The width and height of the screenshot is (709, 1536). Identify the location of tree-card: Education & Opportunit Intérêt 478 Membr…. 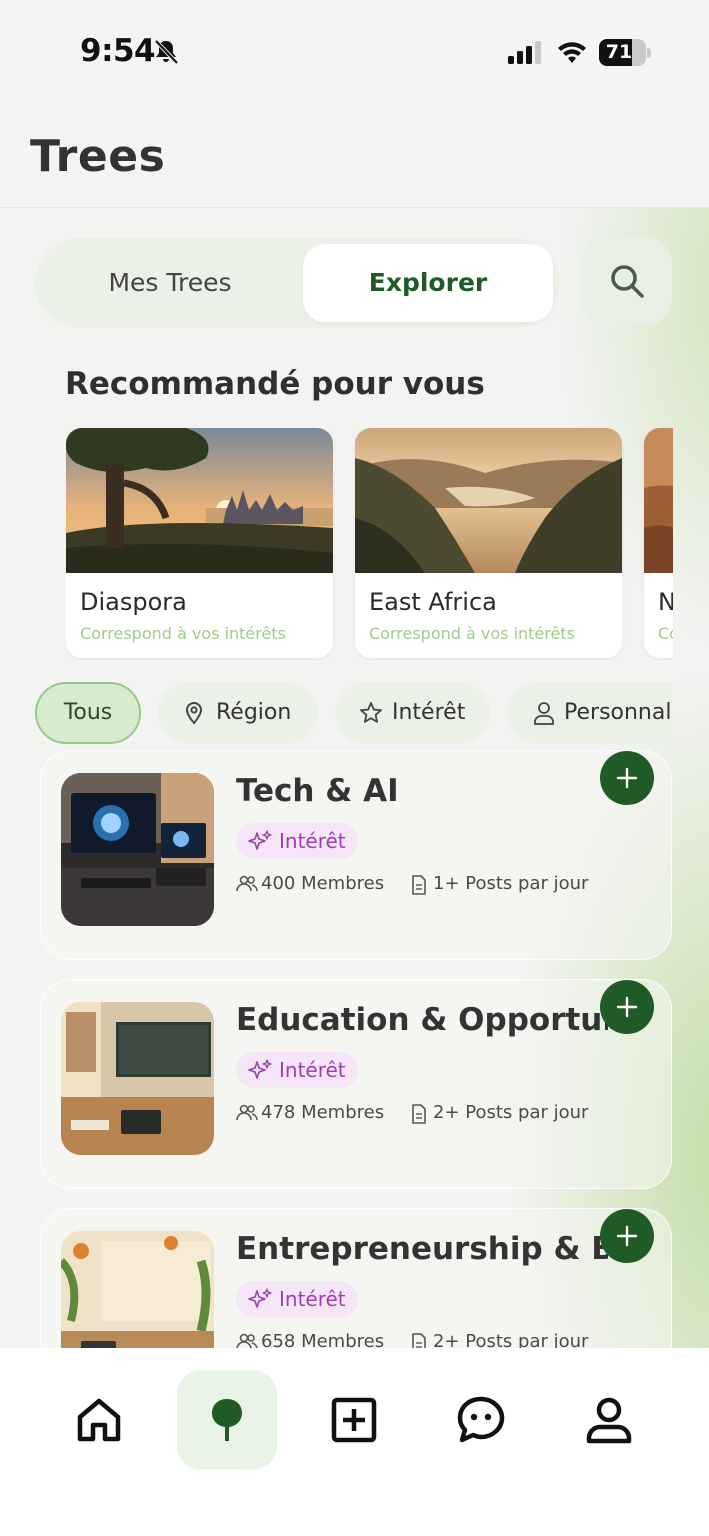
(356, 1084).